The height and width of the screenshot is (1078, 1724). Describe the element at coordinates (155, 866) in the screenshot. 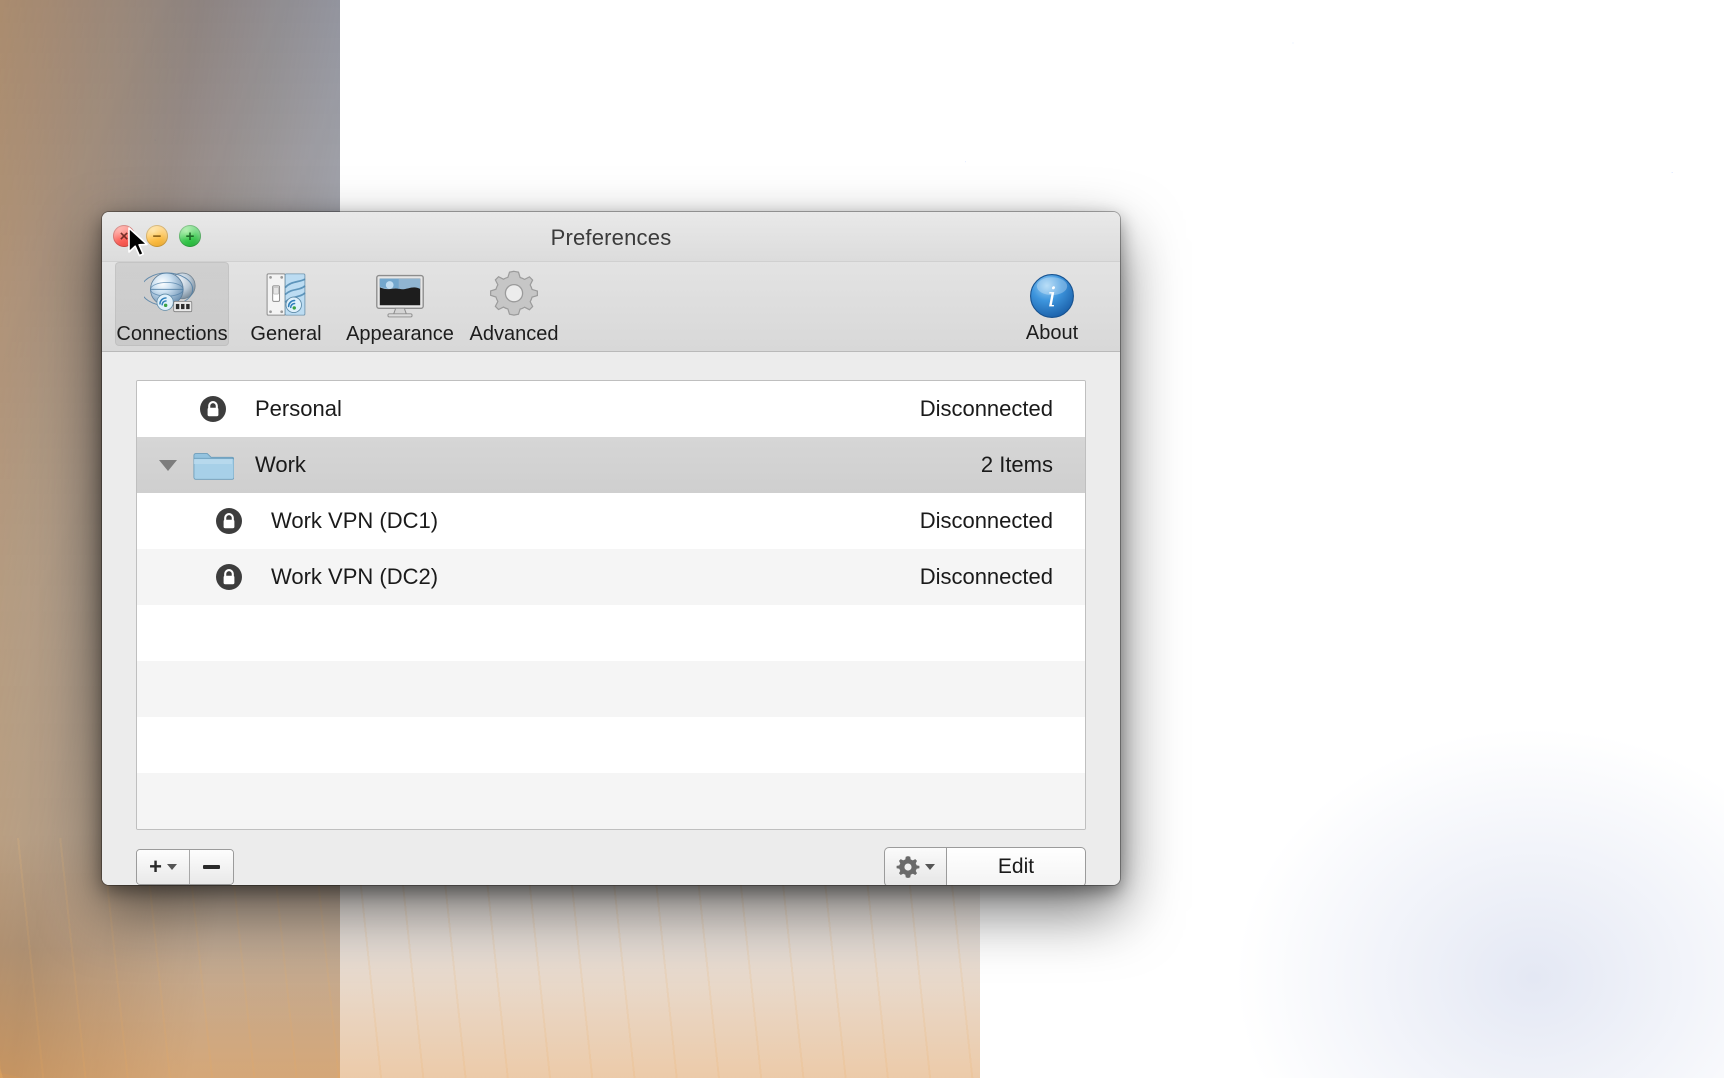

I see `plus-icon: +` at that location.